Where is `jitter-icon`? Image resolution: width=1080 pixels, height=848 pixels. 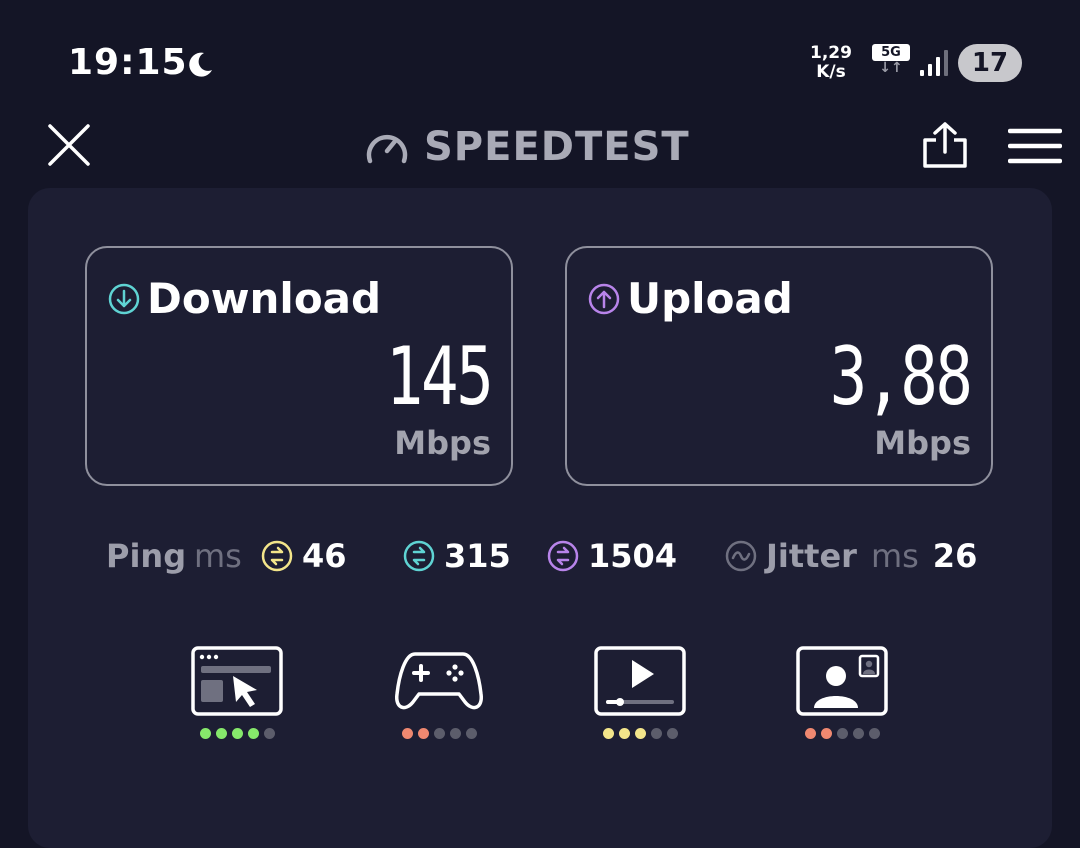
jitter-icon is located at coordinates (741, 556).